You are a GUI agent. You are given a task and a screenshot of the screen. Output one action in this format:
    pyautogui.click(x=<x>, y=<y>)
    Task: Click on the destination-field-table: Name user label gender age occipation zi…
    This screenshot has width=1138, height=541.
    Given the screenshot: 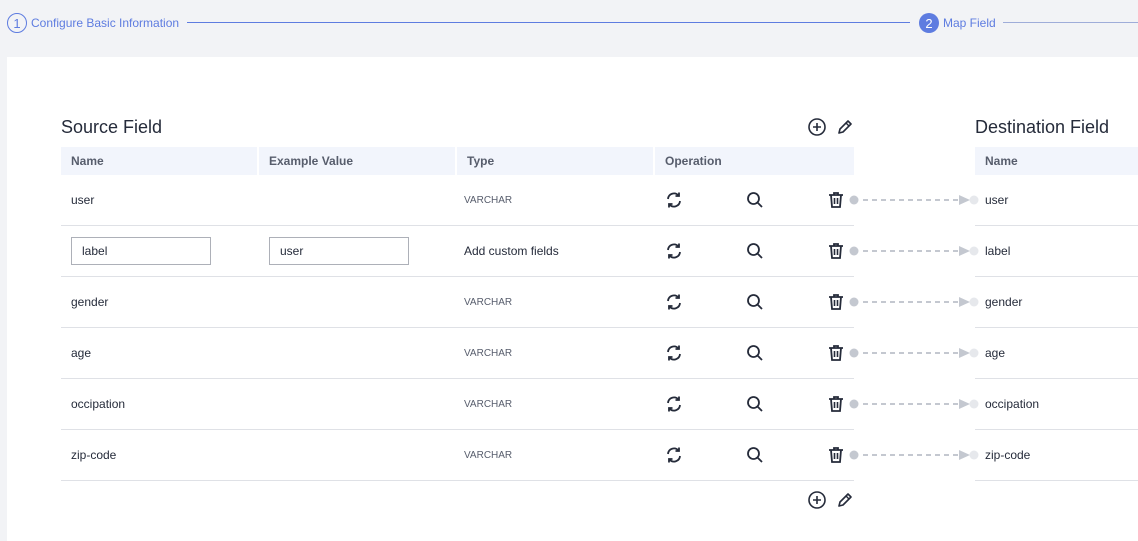 What is the action you would take?
    pyautogui.click(x=1056, y=314)
    